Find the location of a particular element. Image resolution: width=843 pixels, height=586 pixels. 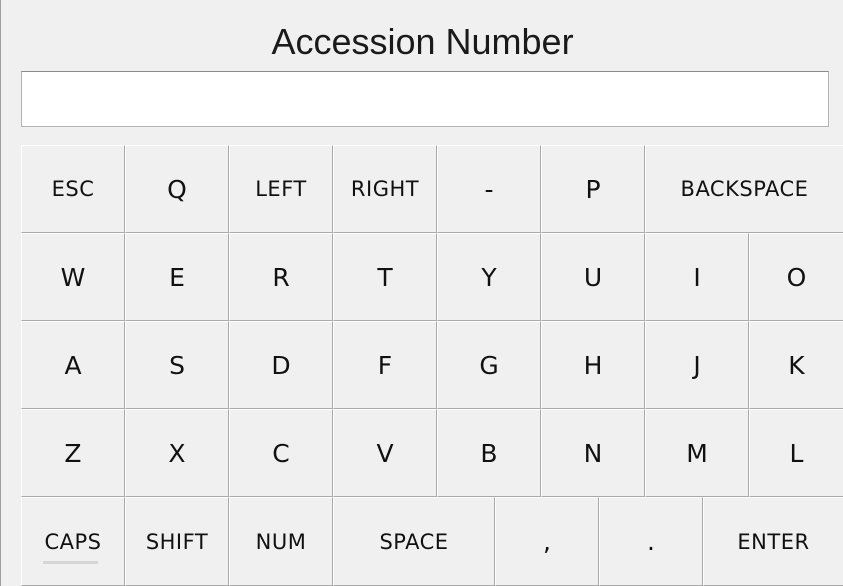

key-b: B is located at coordinates (489, 453).